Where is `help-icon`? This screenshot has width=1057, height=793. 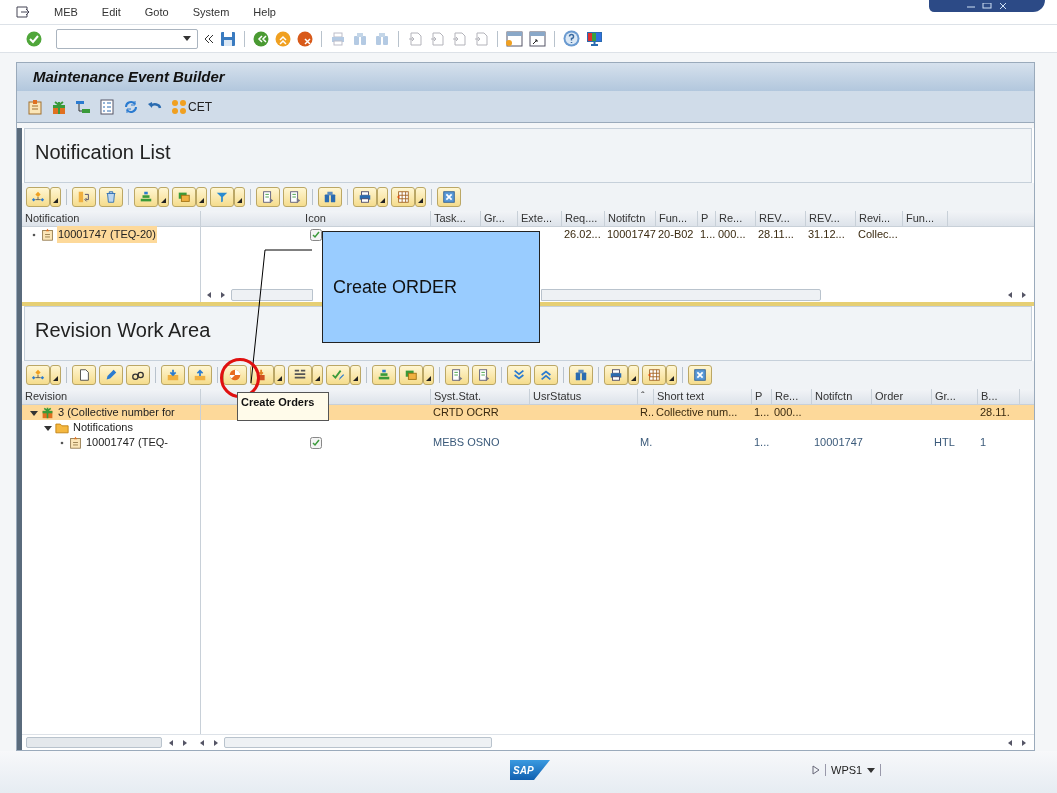
help-icon is located at coordinates (571, 38).